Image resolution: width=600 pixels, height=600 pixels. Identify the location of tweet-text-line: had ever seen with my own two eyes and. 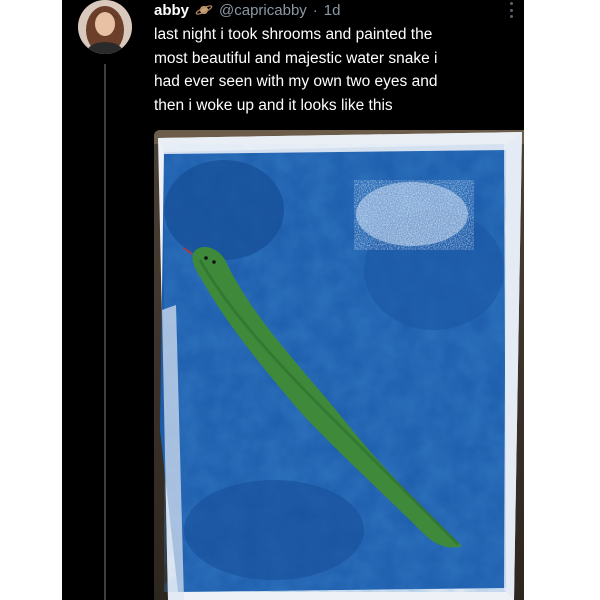
(296, 81).